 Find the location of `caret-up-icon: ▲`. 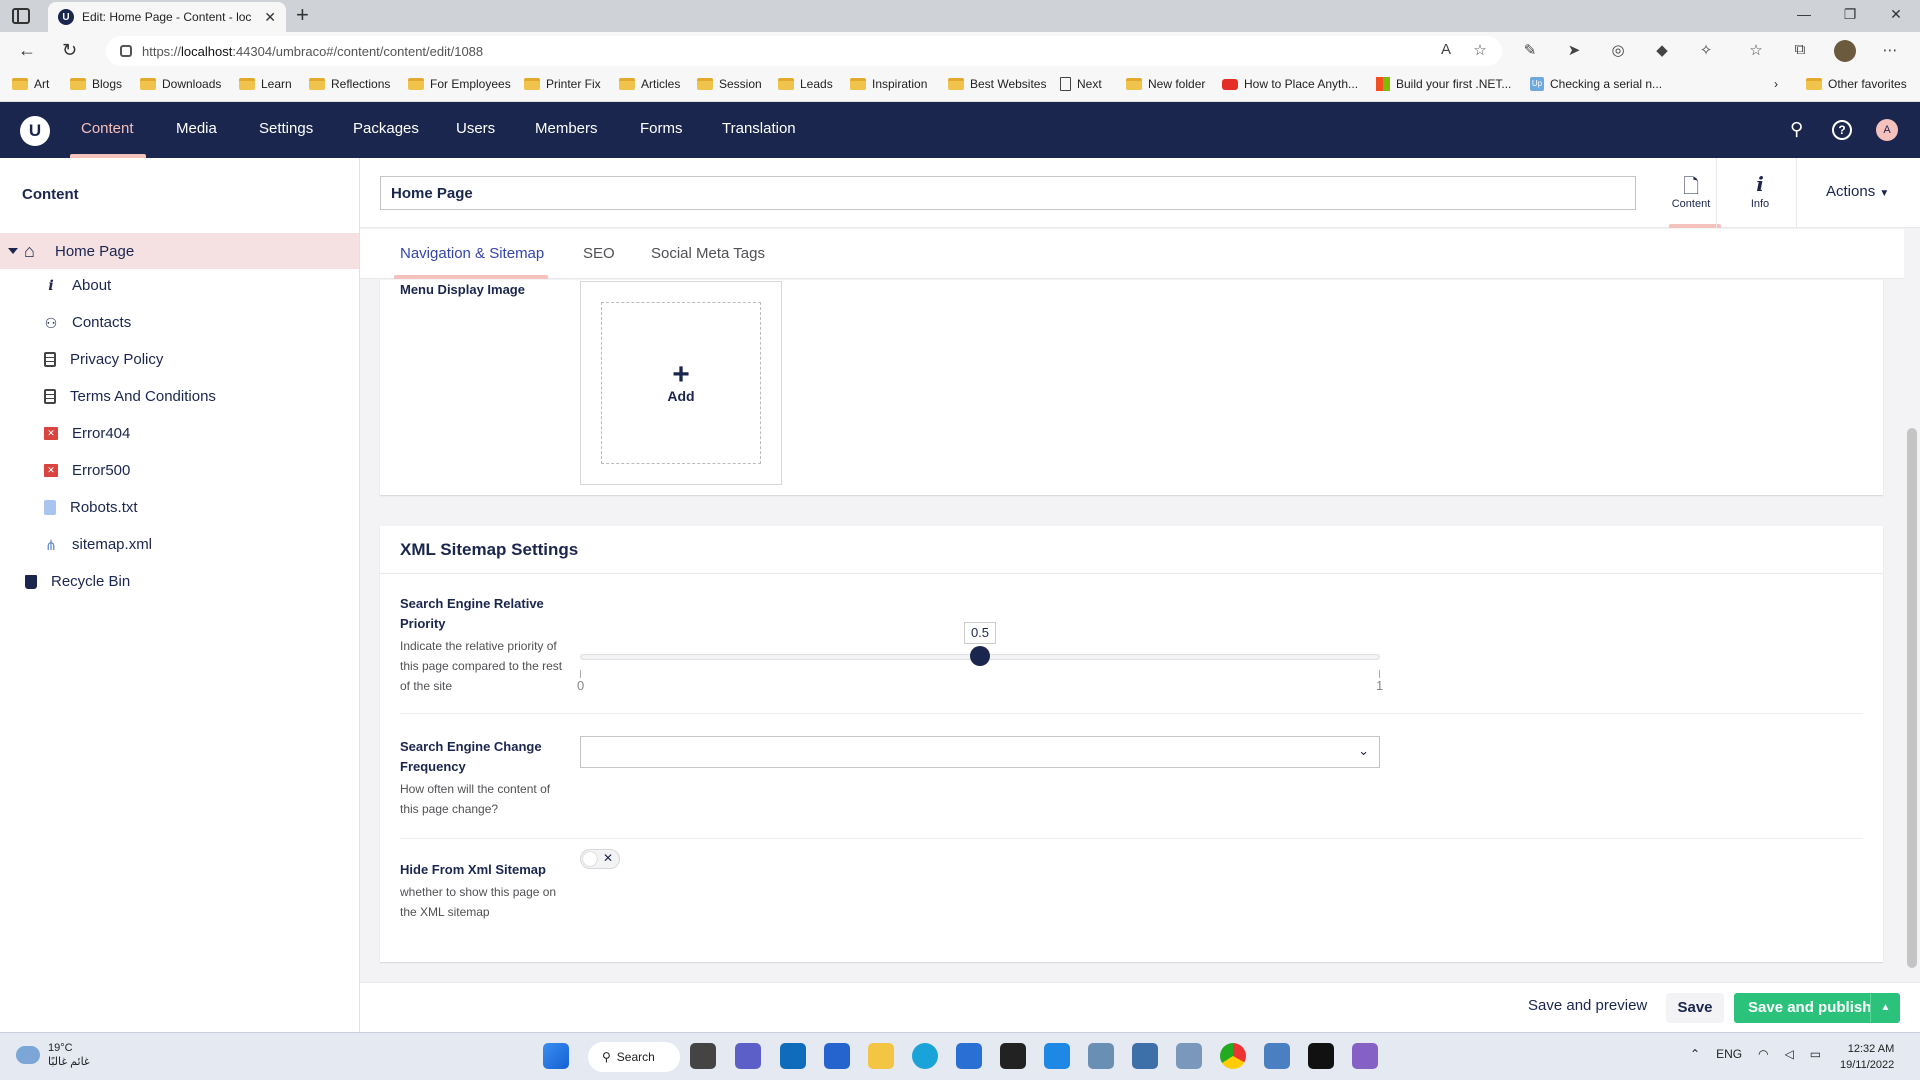

caret-up-icon: ▲ is located at coordinates (1885, 1008).